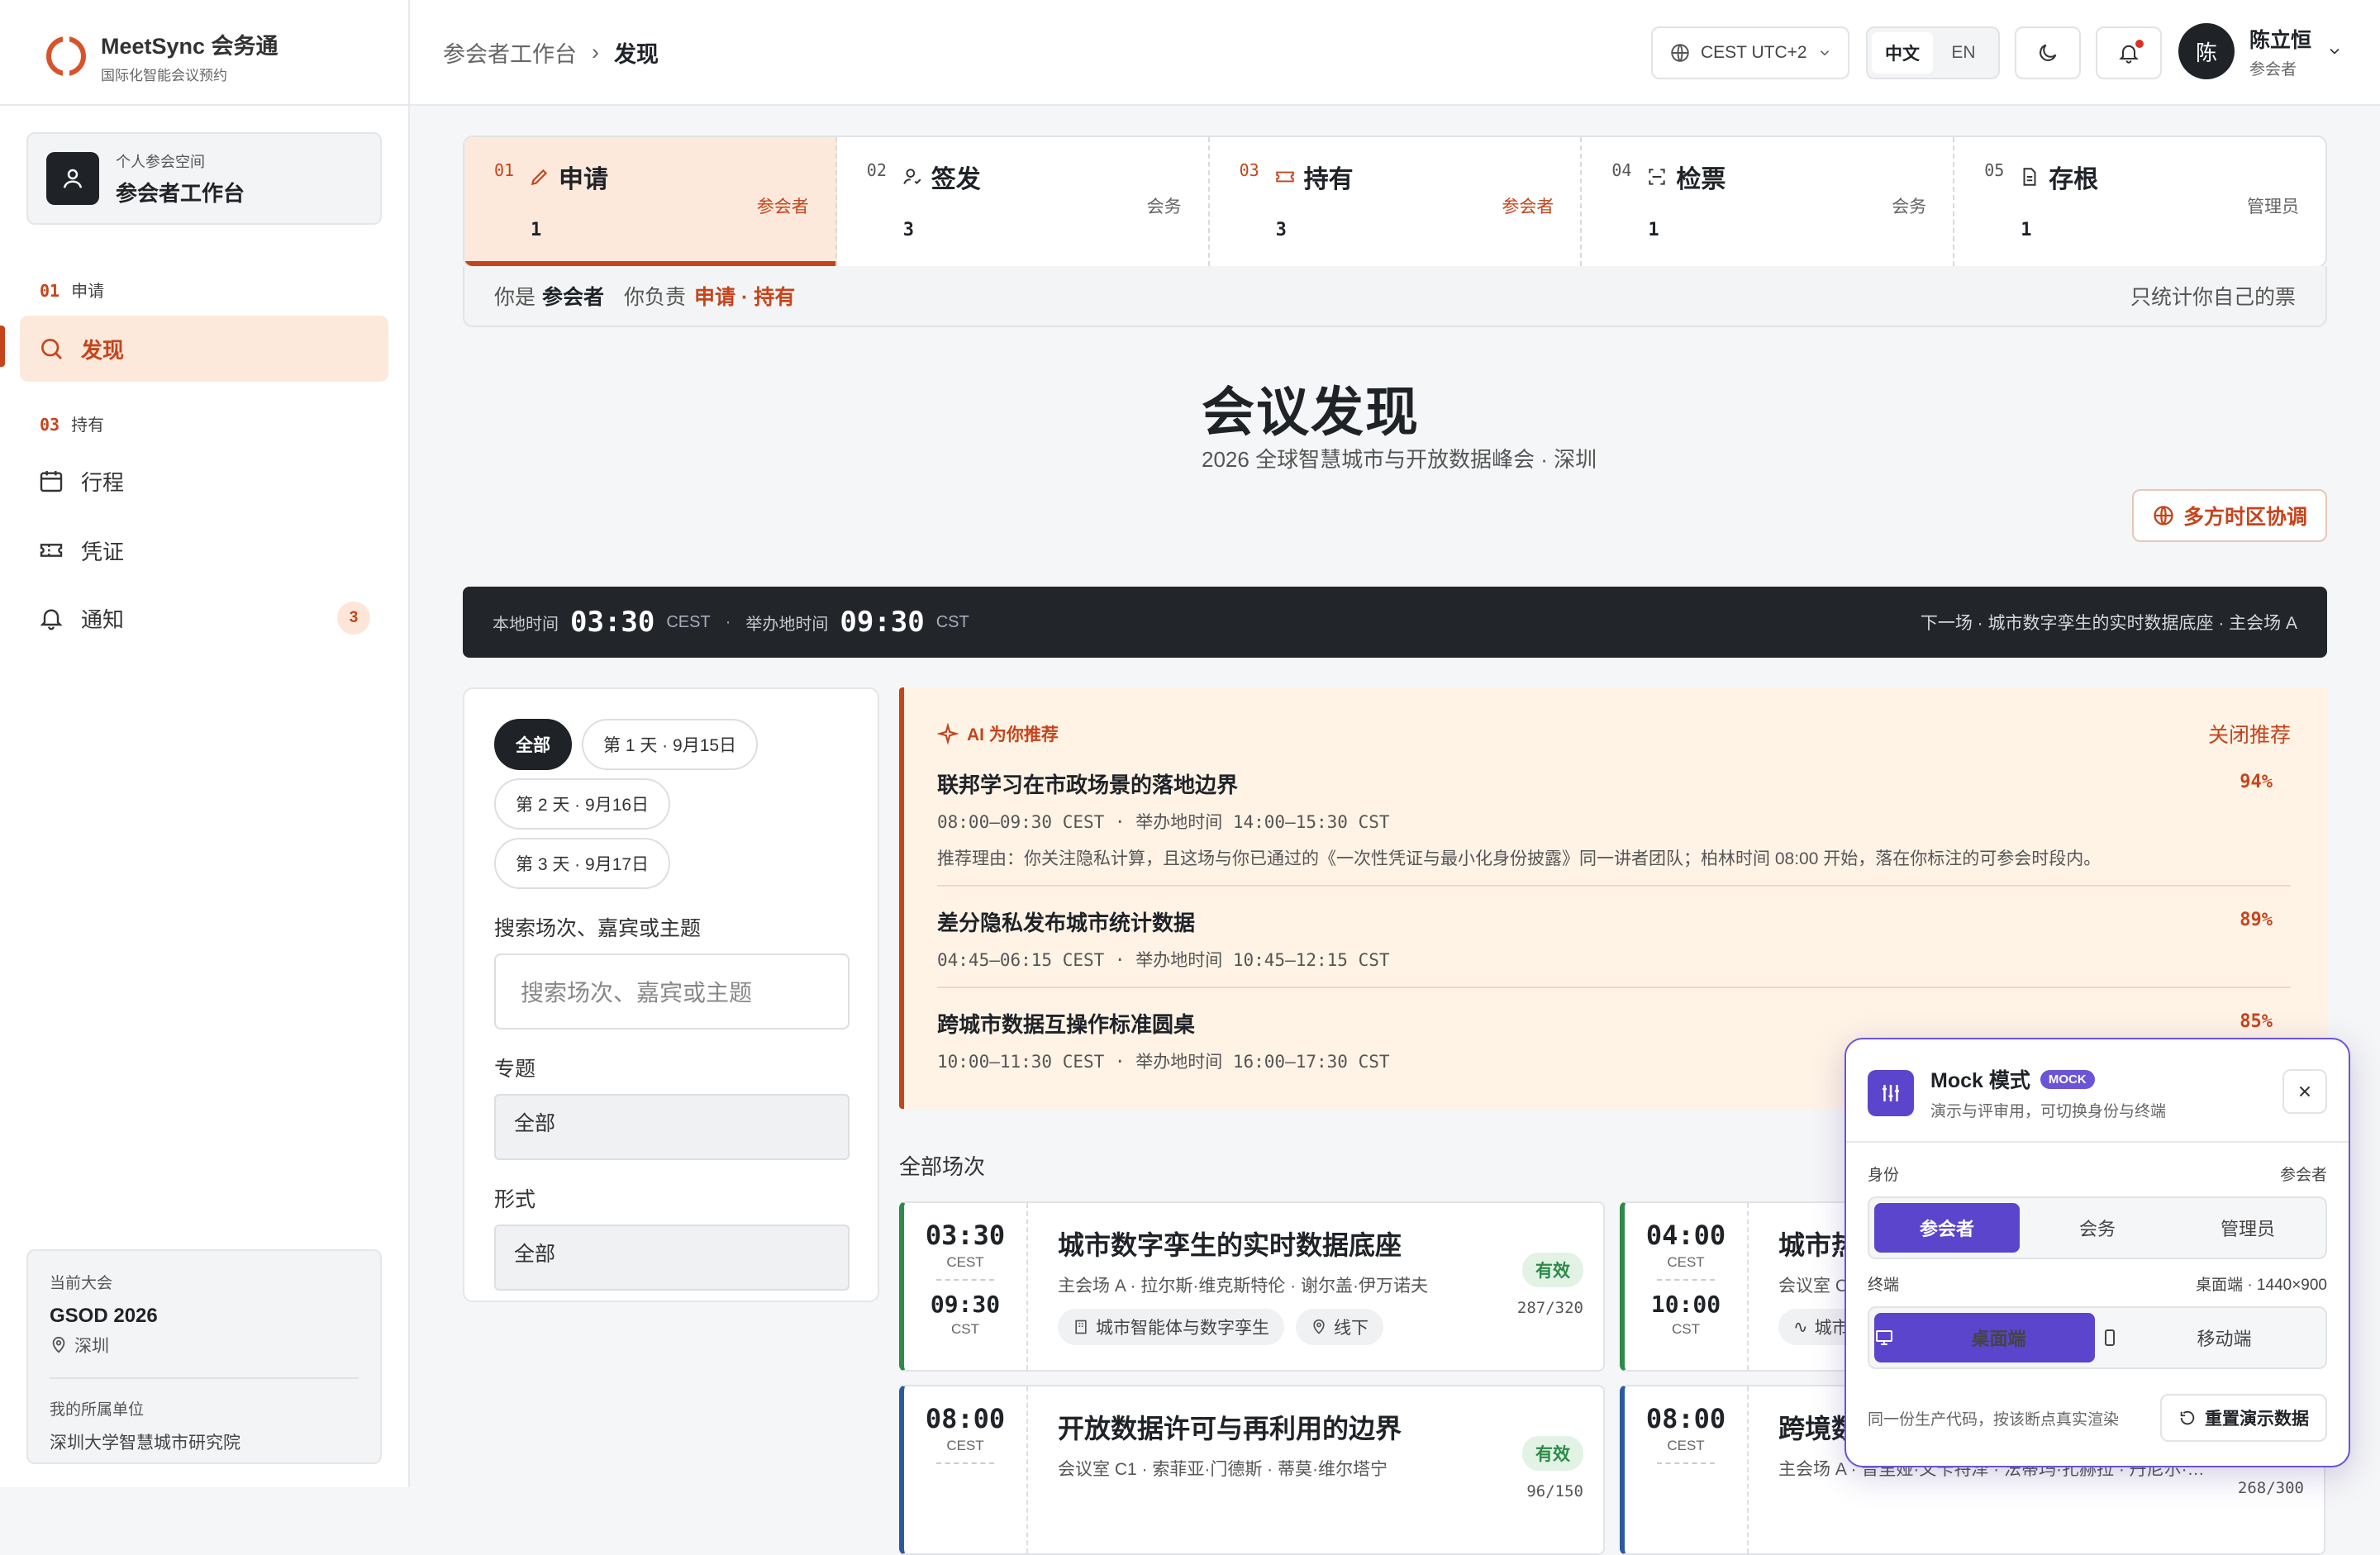  Describe the element at coordinates (582, 863) in the screenshot. I see `day-chip-3: 第 3 天 · 9月17日` at that location.